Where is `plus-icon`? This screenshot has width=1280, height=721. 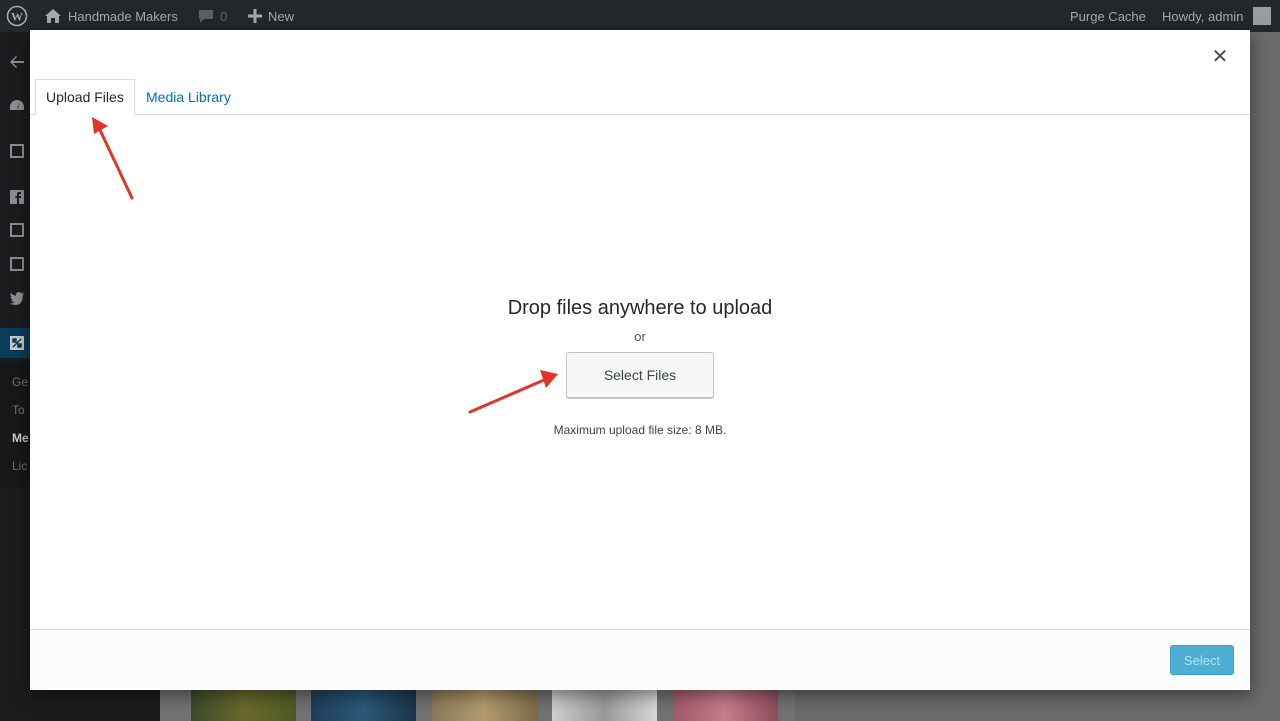
plus-icon is located at coordinates (255, 16).